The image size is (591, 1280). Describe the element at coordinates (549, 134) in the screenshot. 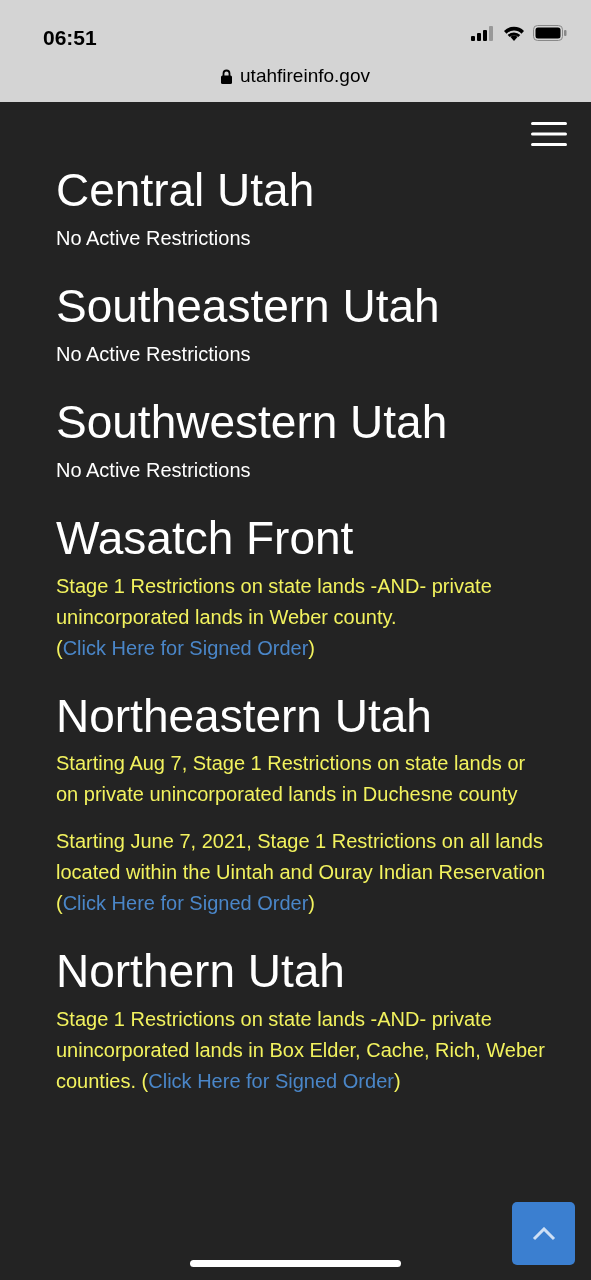

I see `menu-icon` at that location.